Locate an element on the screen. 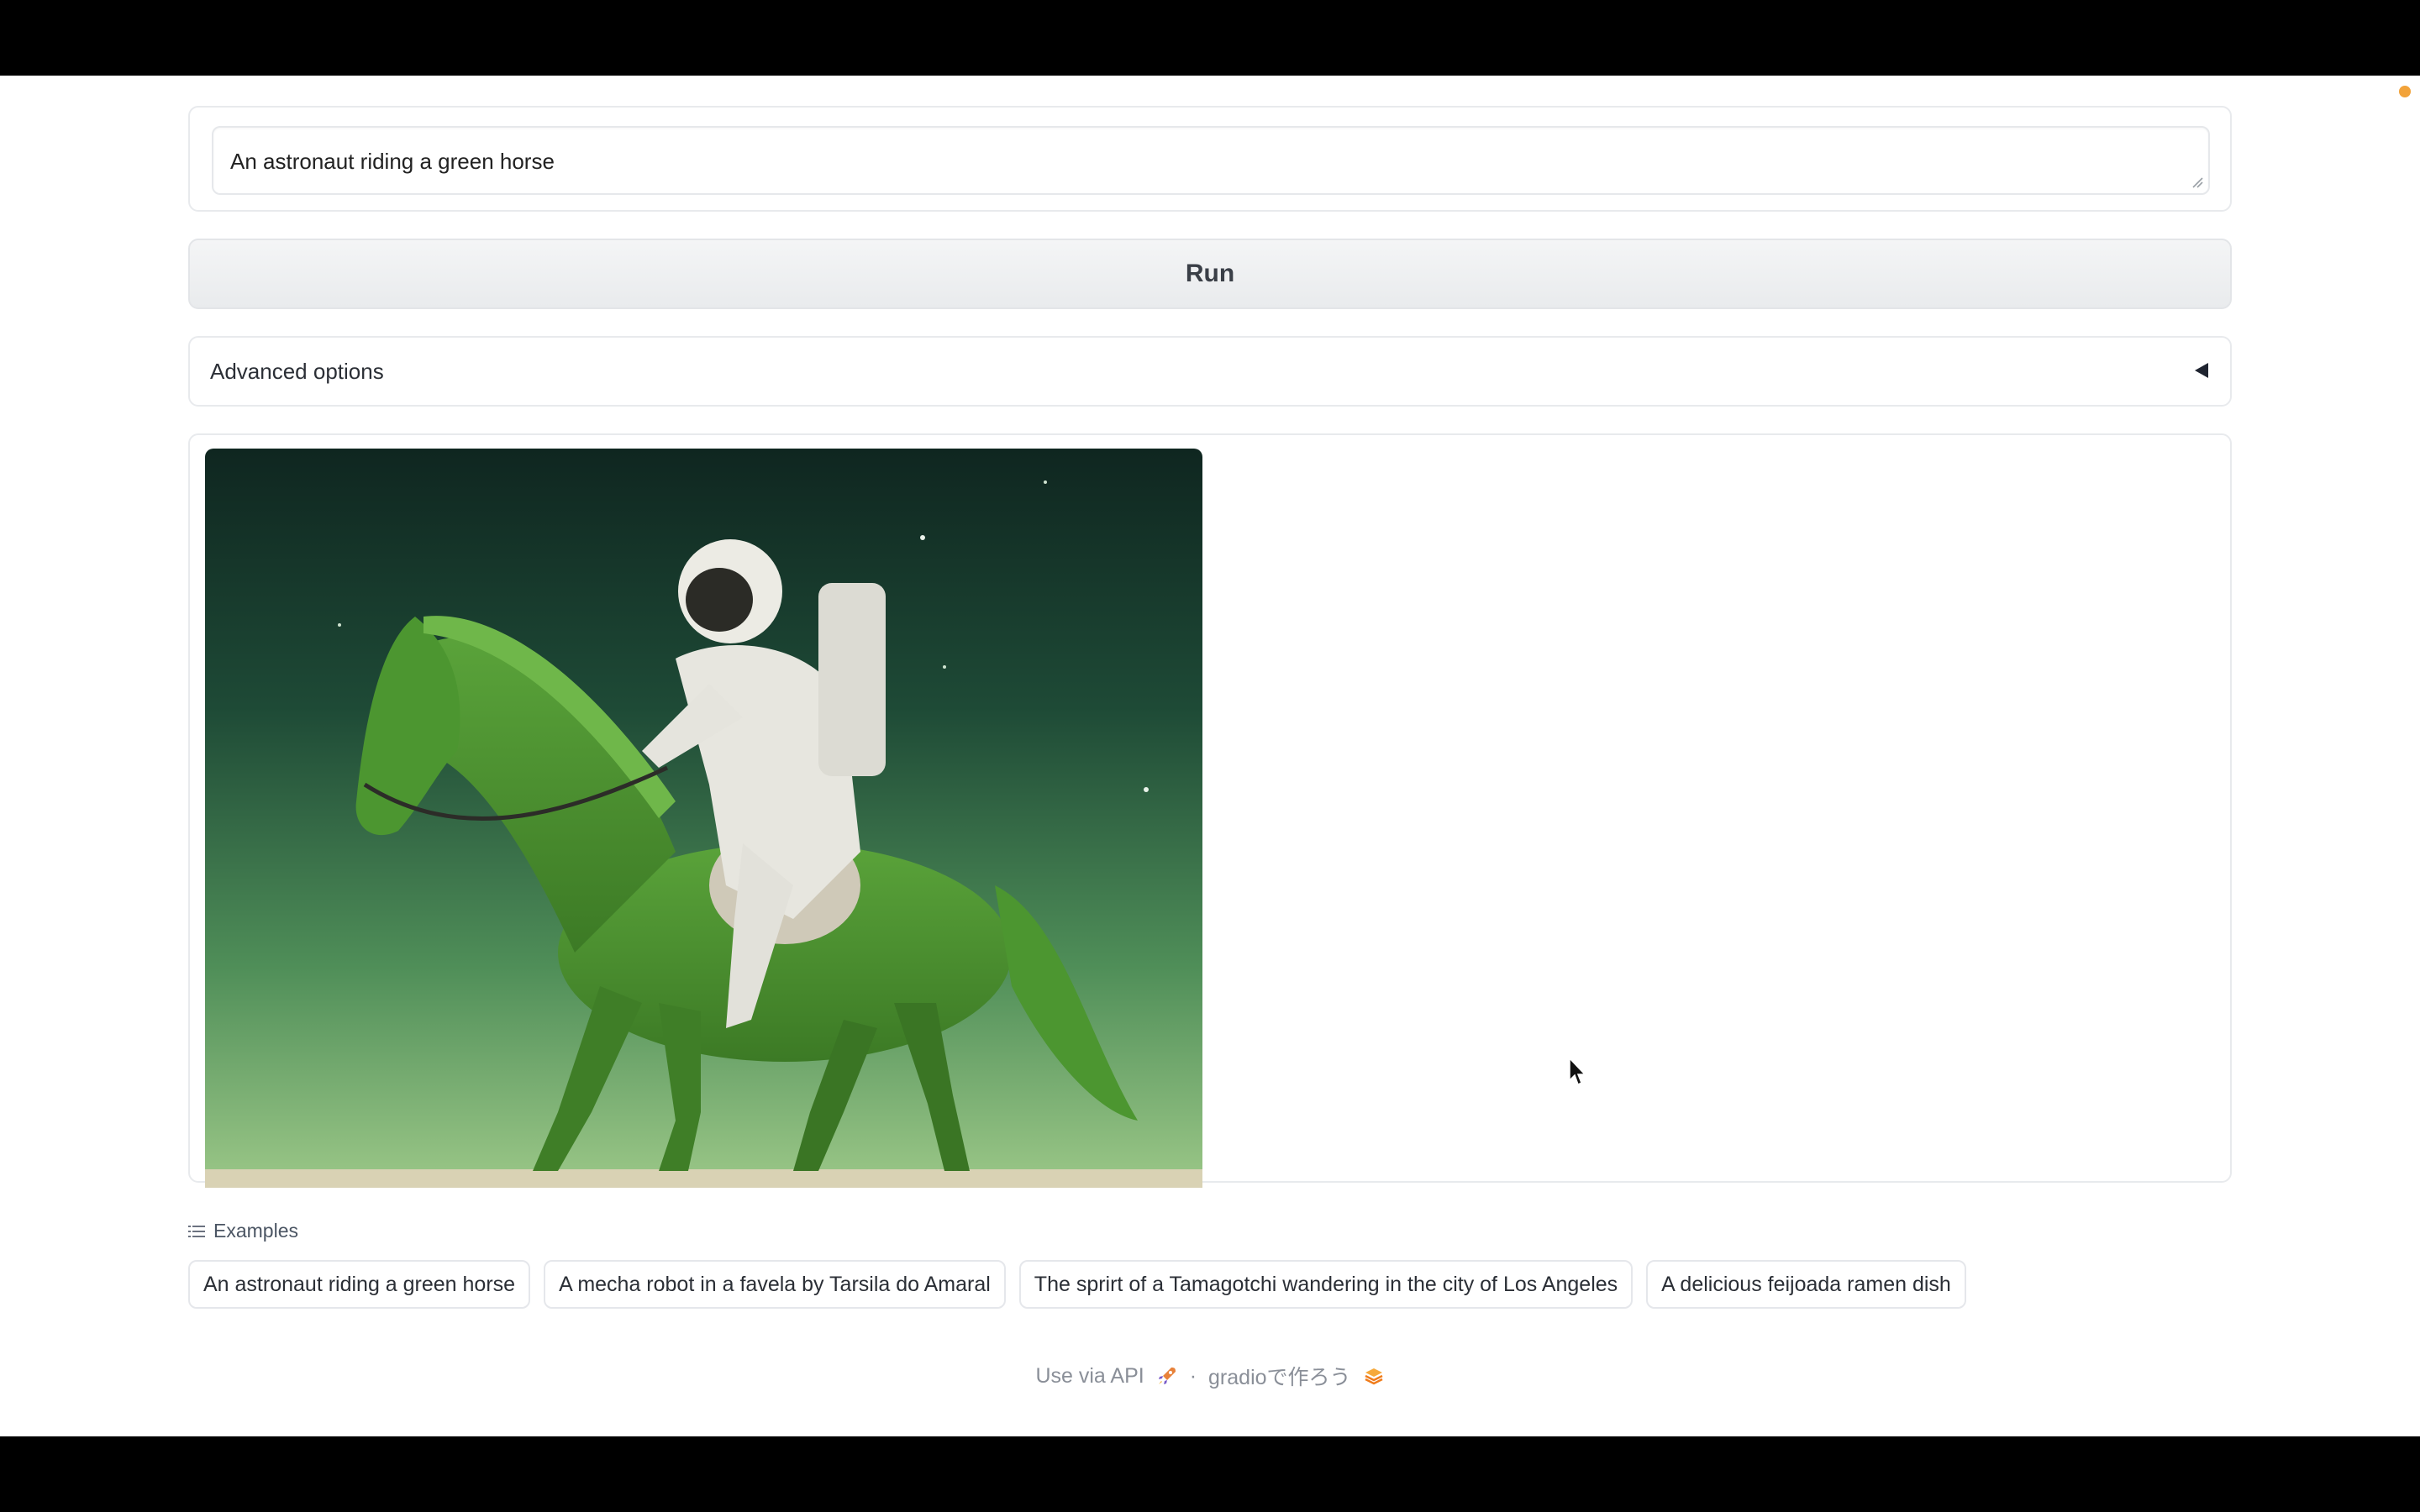 Image resolution: width=2420 pixels, height=1512 pixels. footer: Use via API · gradioで作ろう is located at coordinates (1210, 1376).